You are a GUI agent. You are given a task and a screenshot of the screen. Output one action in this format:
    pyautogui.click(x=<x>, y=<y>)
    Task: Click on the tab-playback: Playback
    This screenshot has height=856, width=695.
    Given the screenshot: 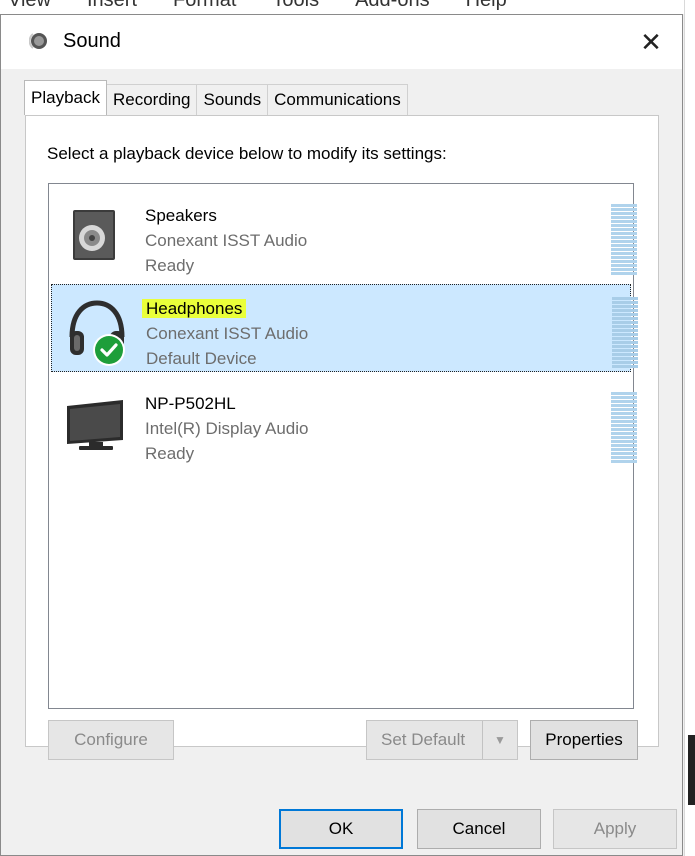 What is the action you would take?
    pyautogui.click(x=65, y=97)
    